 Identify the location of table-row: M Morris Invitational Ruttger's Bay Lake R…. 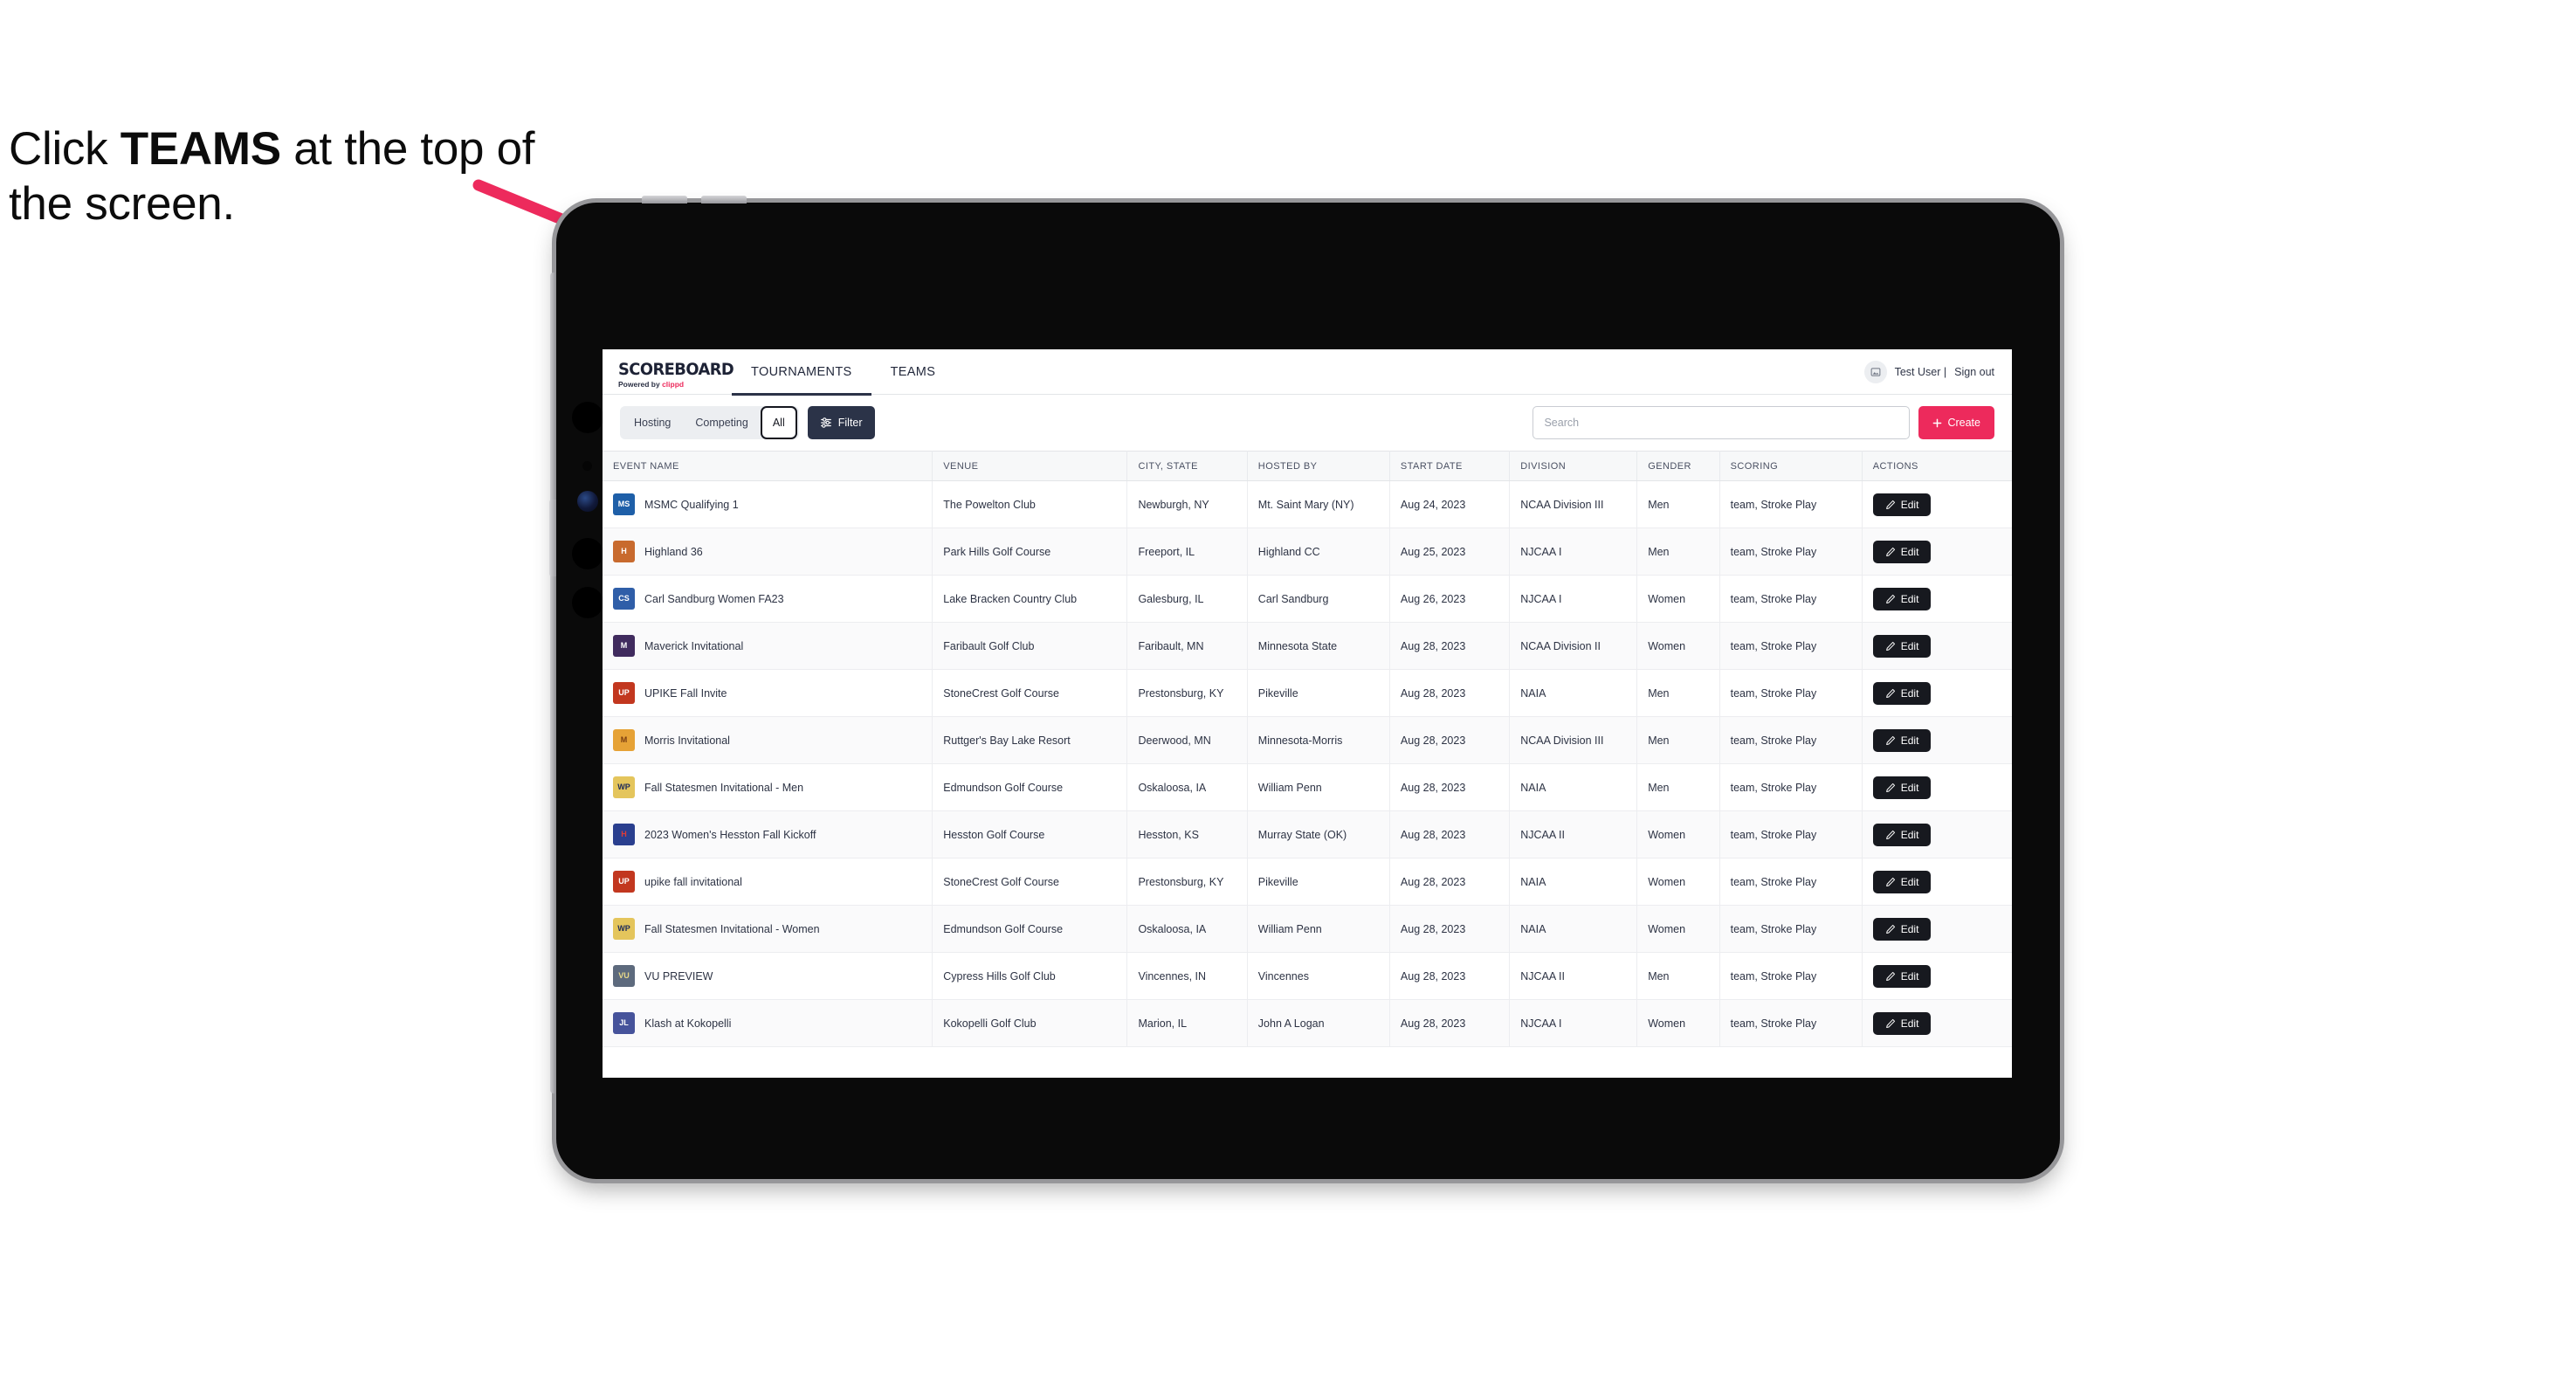
(1307, 740).